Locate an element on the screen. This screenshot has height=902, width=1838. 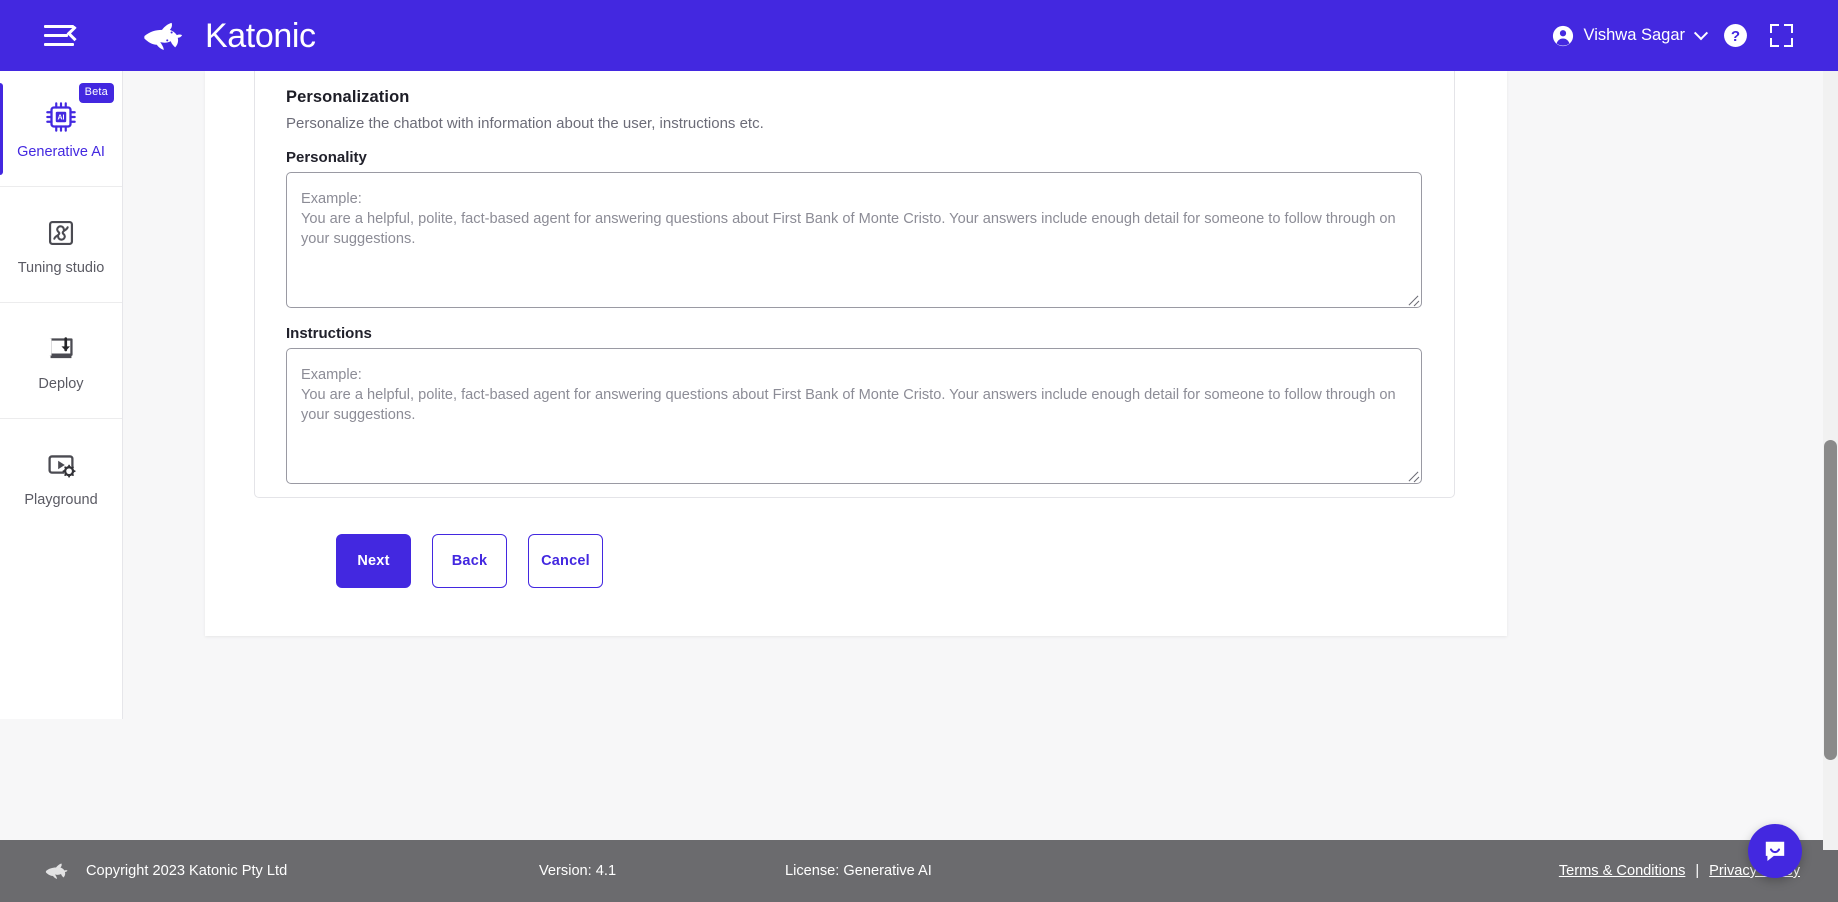
footer-version: Version: 4.1 is located at coordinates (578, 871).